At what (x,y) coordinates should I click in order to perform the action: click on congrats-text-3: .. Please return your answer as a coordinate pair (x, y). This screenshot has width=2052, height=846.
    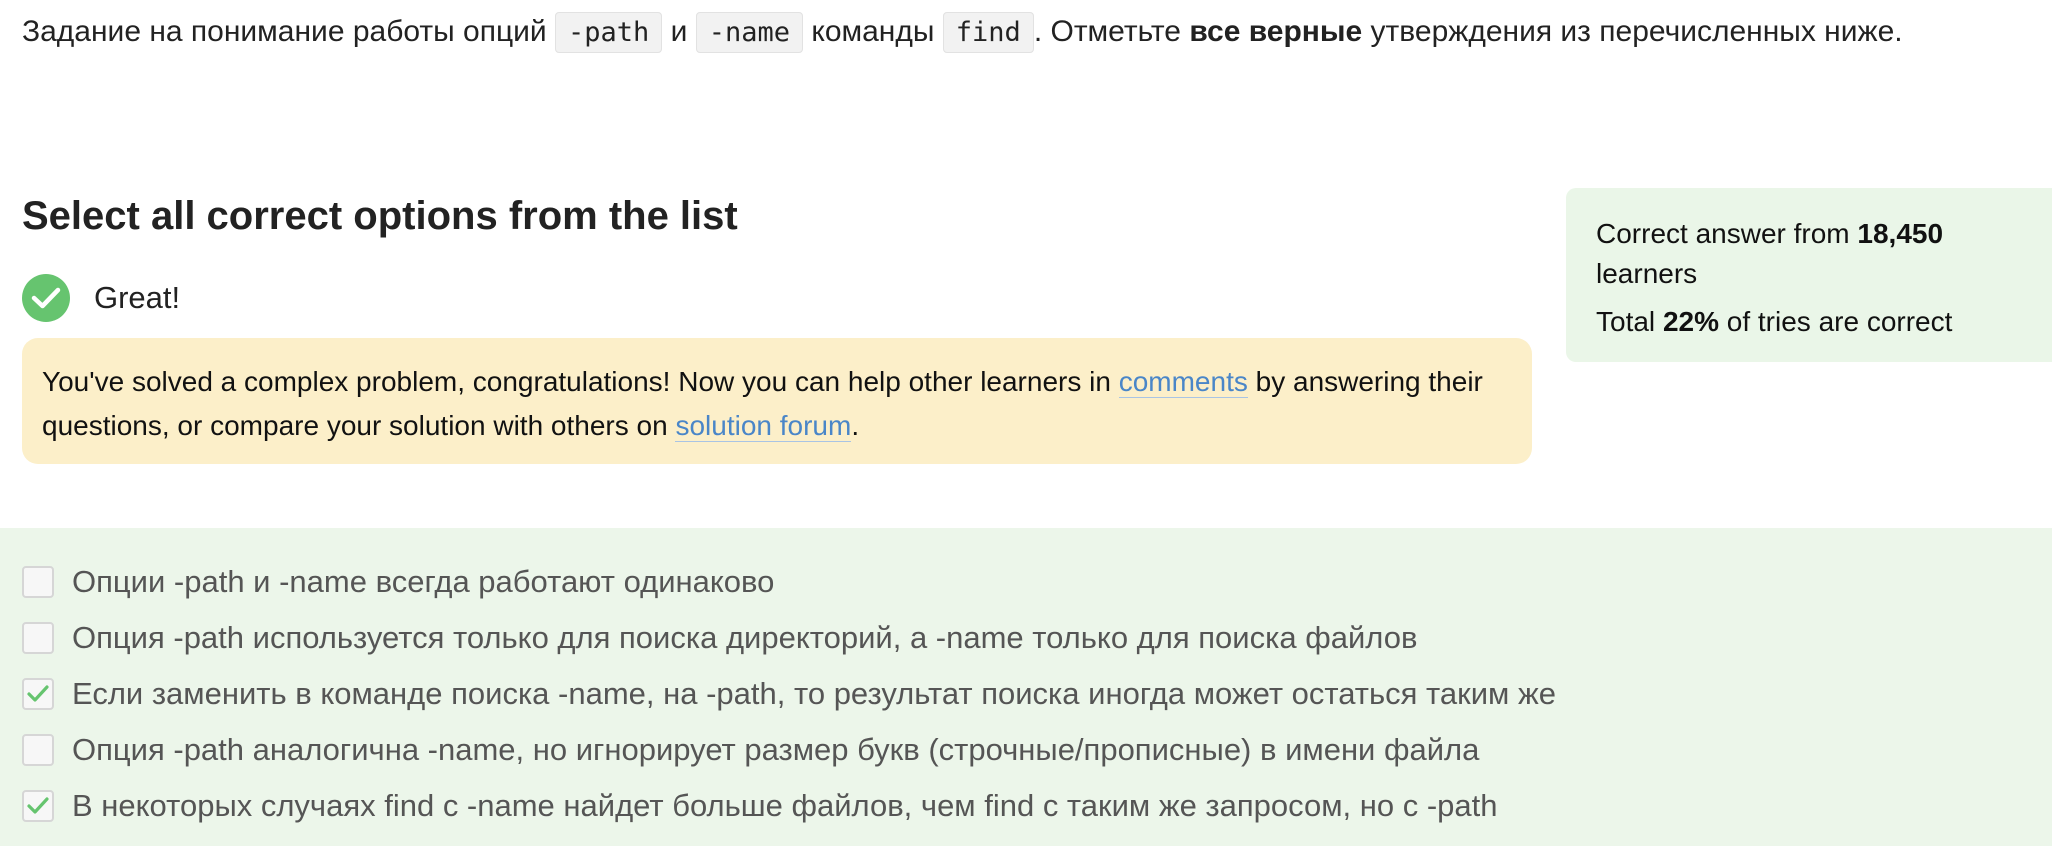
    Looking at the image, I should click on (855, 425).